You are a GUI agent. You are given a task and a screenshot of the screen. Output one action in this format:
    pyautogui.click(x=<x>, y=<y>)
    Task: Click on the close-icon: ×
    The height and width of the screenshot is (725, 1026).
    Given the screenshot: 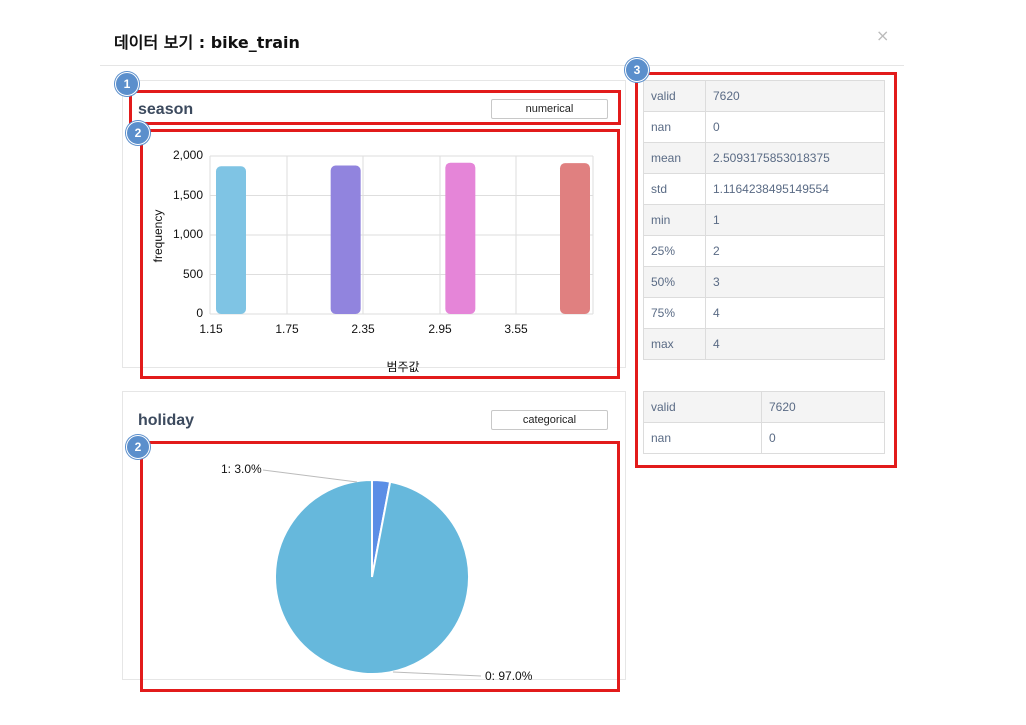 What is the action you would take?
    pyautogui.click(x=882, y=35)
    